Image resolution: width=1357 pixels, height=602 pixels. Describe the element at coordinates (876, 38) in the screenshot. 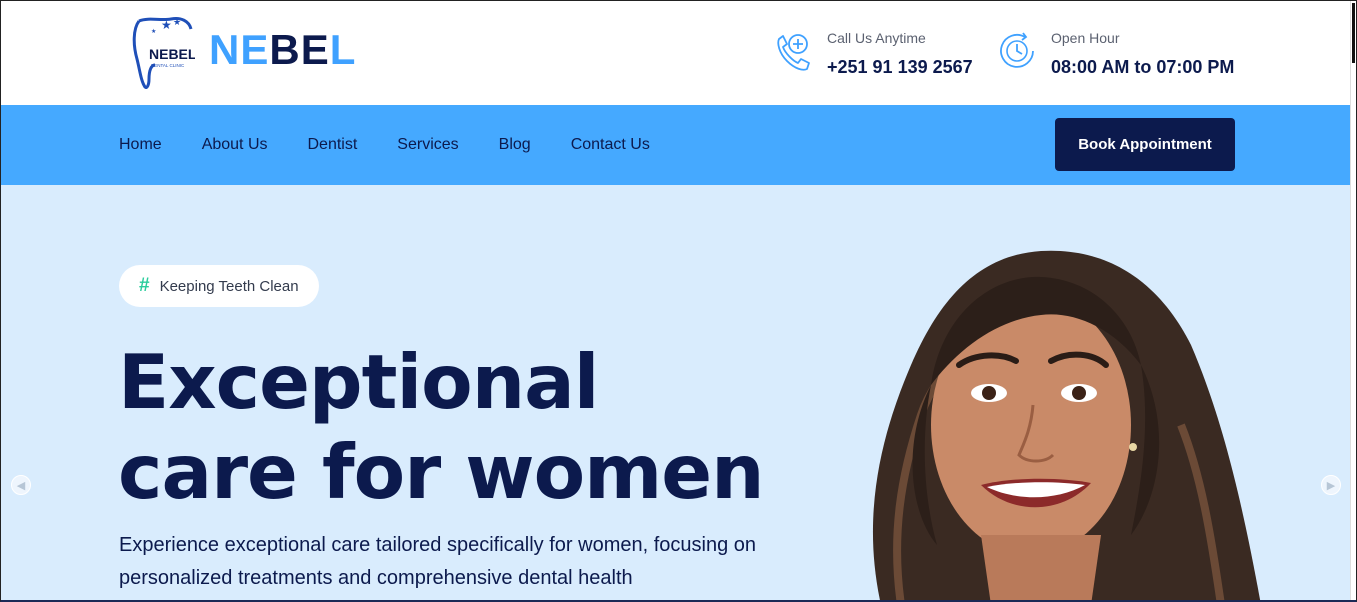

I see `call-label: Call Us Anytime` at that location.